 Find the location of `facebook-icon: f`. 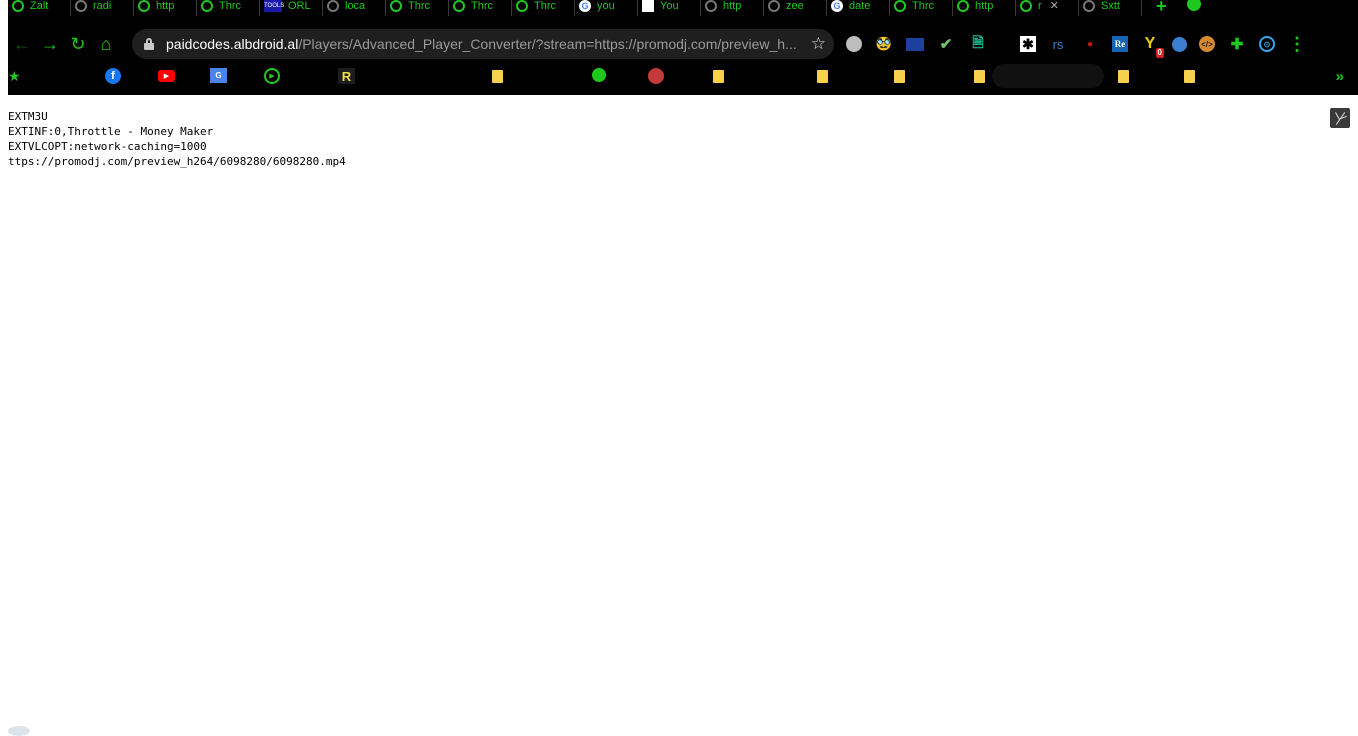

facebook-icon: f is located at coordinates (113, 76).